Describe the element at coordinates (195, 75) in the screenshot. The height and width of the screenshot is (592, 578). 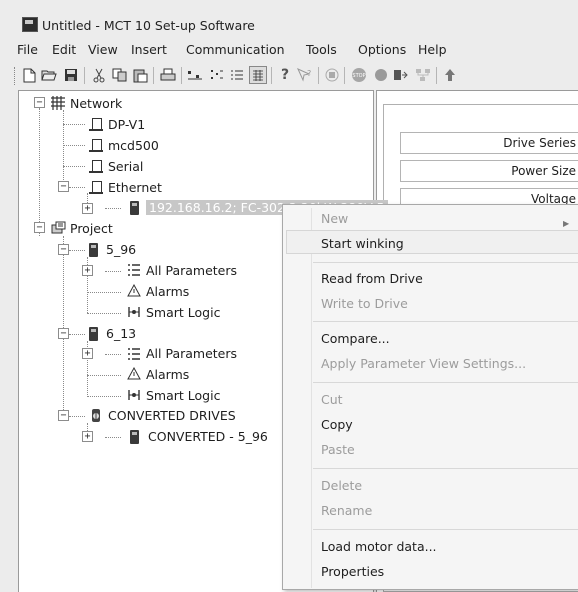
I see `large-icons-icon` at that location.